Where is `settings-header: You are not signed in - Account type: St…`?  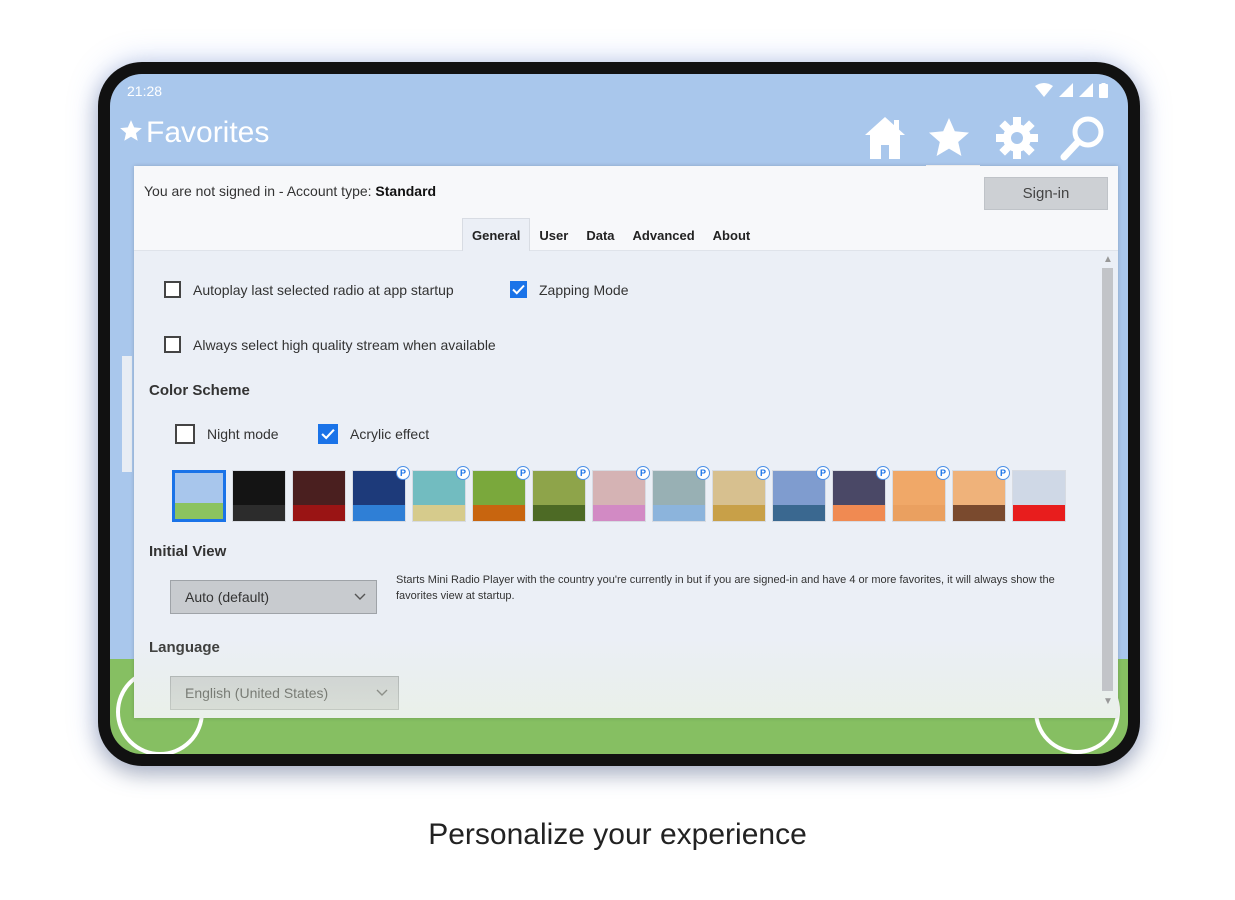 settings-header: You are not signed in - Account type: St… is located at coordinates (626, 208).